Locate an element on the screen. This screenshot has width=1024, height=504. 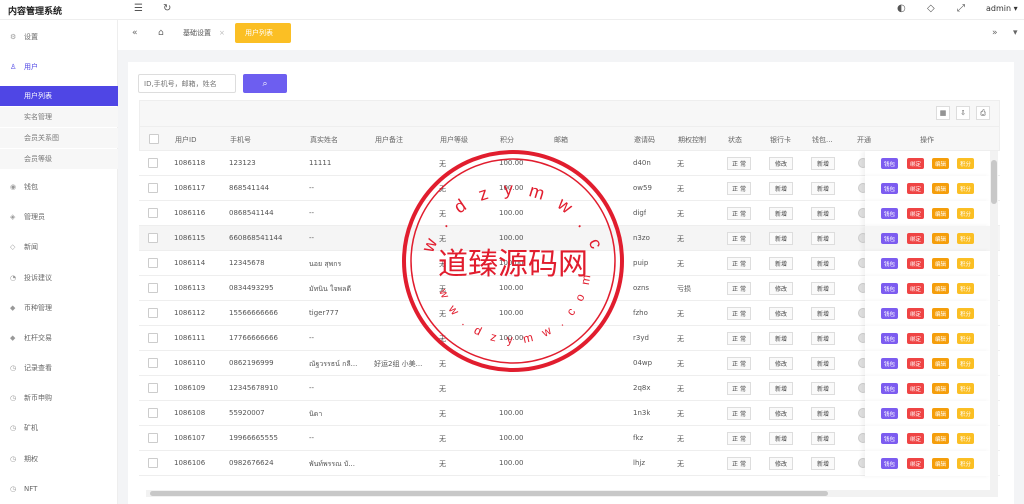
select-all-checkbox is located at coordinates (154, 139).